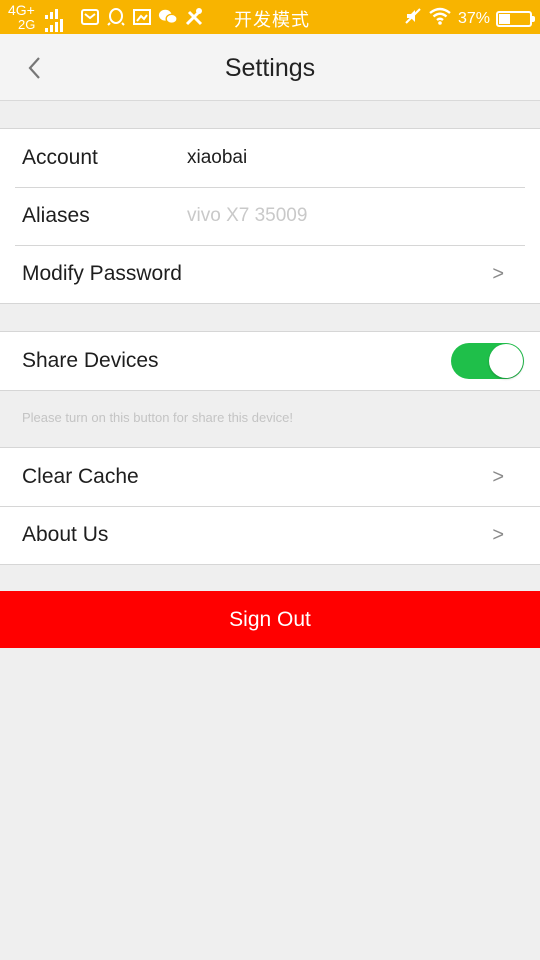  I want to click on share-devices-toggle, so click(487, 361).